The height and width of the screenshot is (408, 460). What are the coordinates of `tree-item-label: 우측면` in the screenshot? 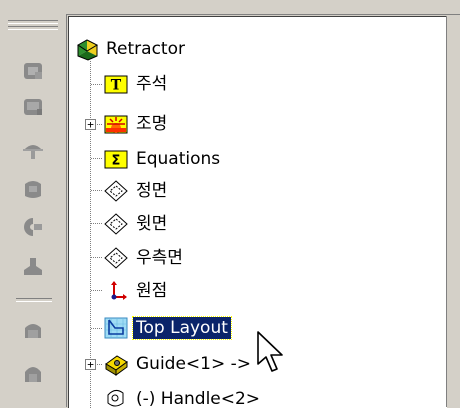 It's located at (159, 258).